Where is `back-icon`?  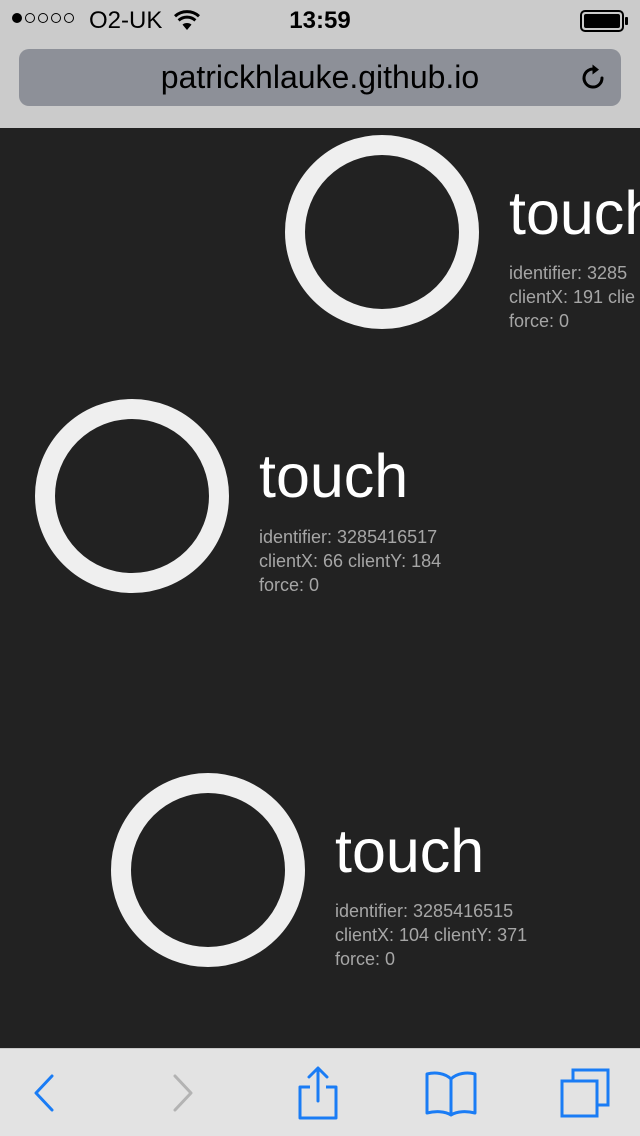 back-icon is located at coordinates (44, 1093).